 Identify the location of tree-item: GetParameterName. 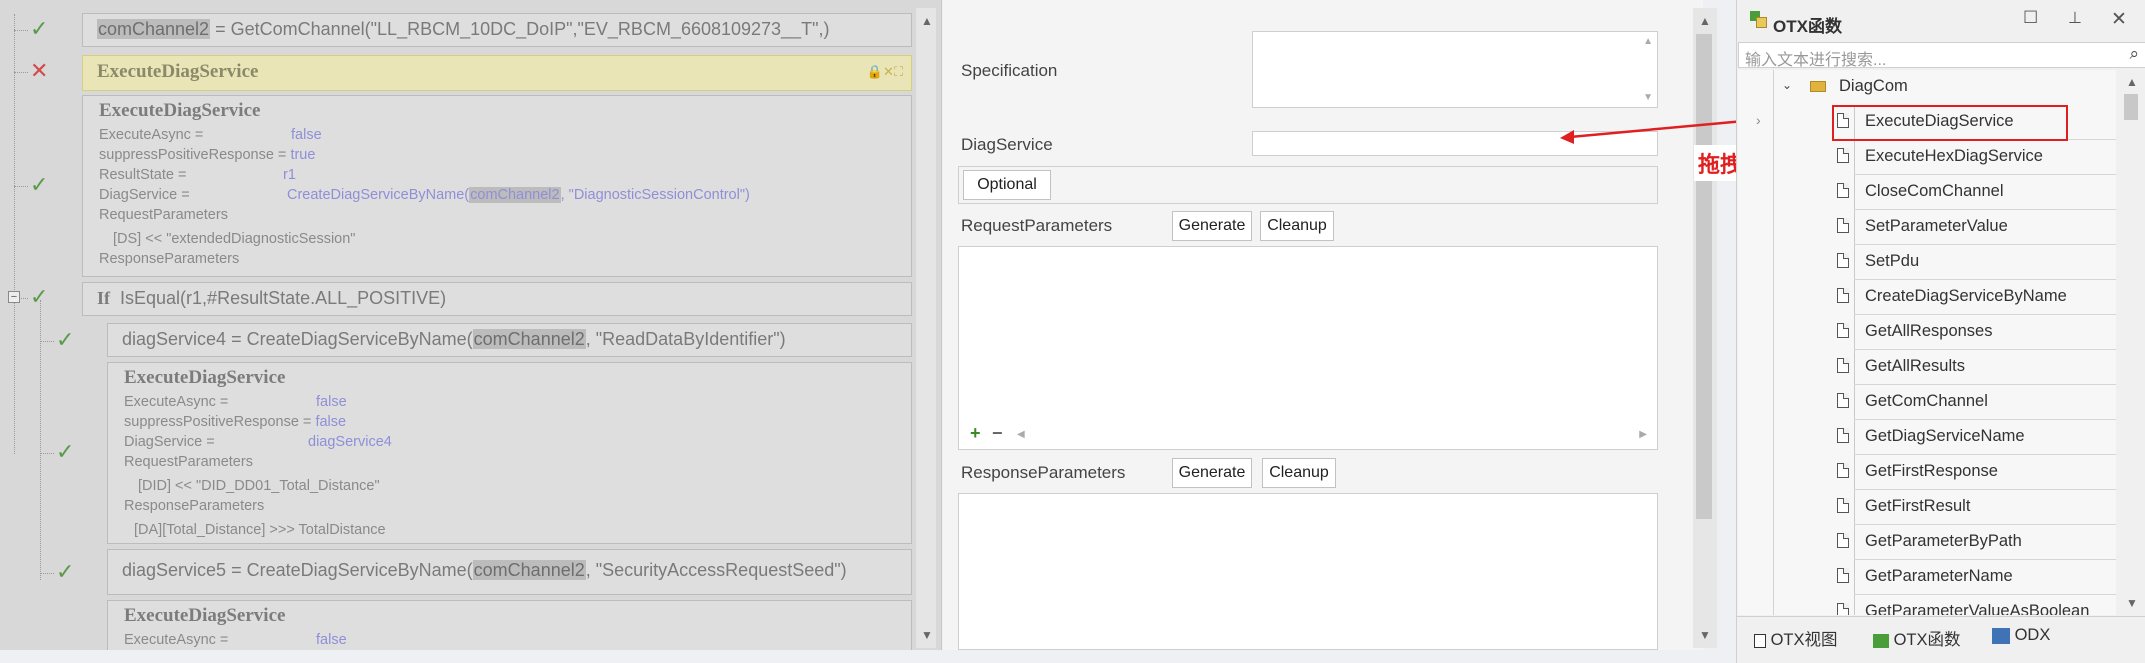
(1927, 577).